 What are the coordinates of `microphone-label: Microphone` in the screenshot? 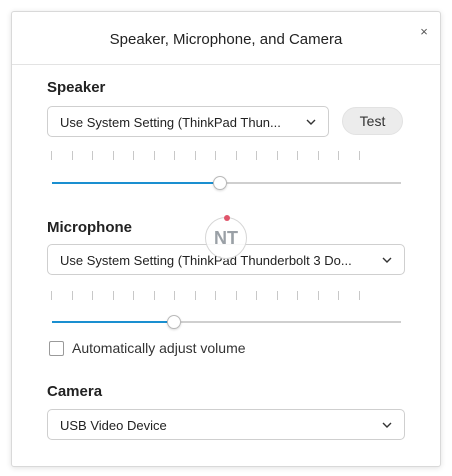 It's located at (89, 227).